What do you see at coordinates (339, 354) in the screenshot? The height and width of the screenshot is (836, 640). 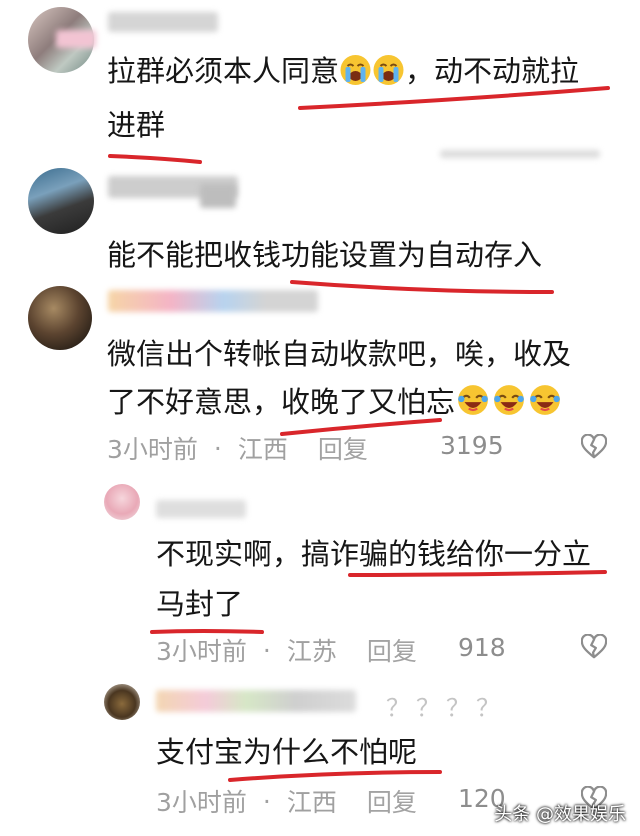 I see `comment-3-line1: 微信出个转帐自动收款吧，唉，收及` at bounding box center [339, 354].